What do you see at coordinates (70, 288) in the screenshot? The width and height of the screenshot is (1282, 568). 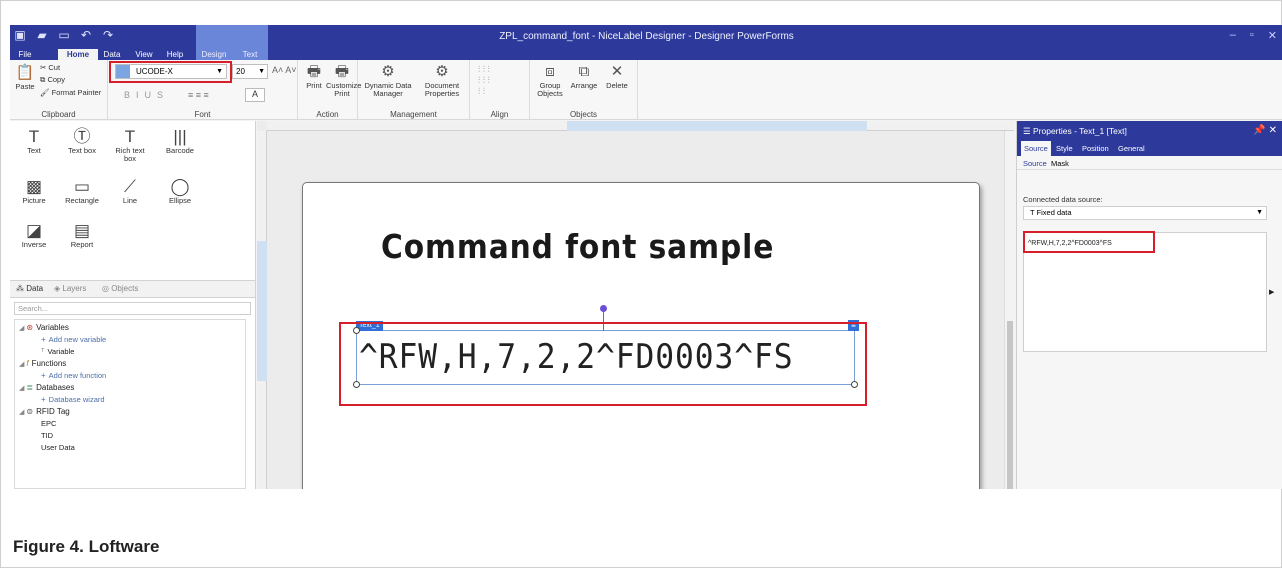 I see `tab-layers: ◈ Layers` at bounding box center [70, 288].